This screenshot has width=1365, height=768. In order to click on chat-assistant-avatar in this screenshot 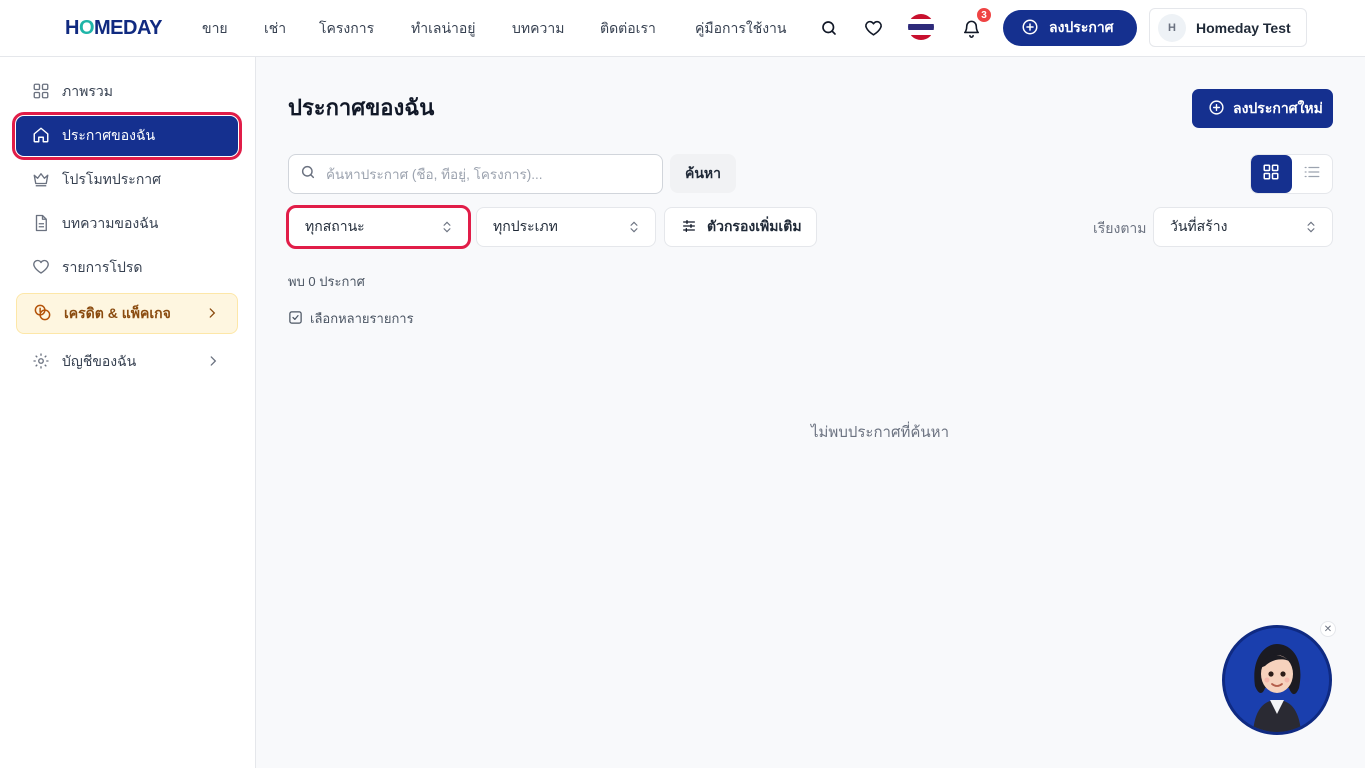, I will do `click(1277, 680)`.